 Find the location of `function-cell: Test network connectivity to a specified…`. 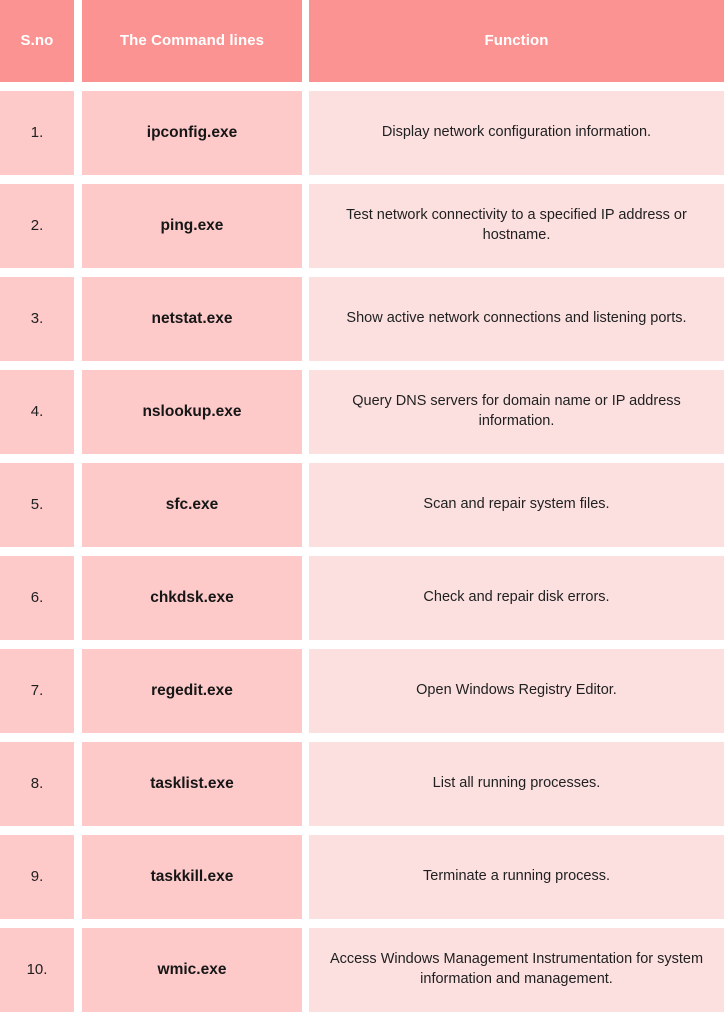

function-cell: Test network connectivity to a specified… is located at coordinates (516, 226).